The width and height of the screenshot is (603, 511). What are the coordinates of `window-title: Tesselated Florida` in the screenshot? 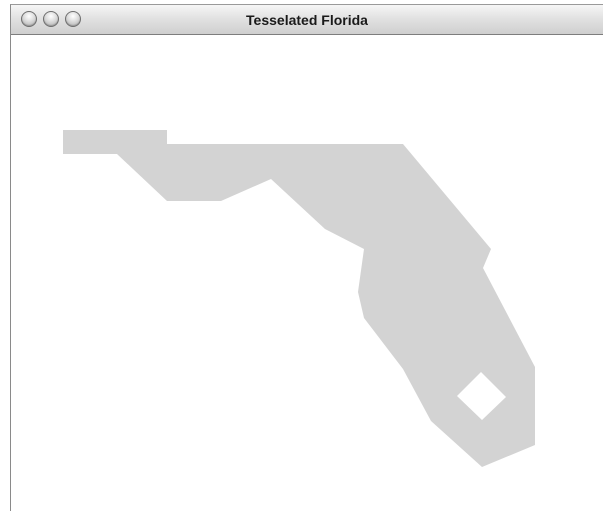 It's located at (307, 20).